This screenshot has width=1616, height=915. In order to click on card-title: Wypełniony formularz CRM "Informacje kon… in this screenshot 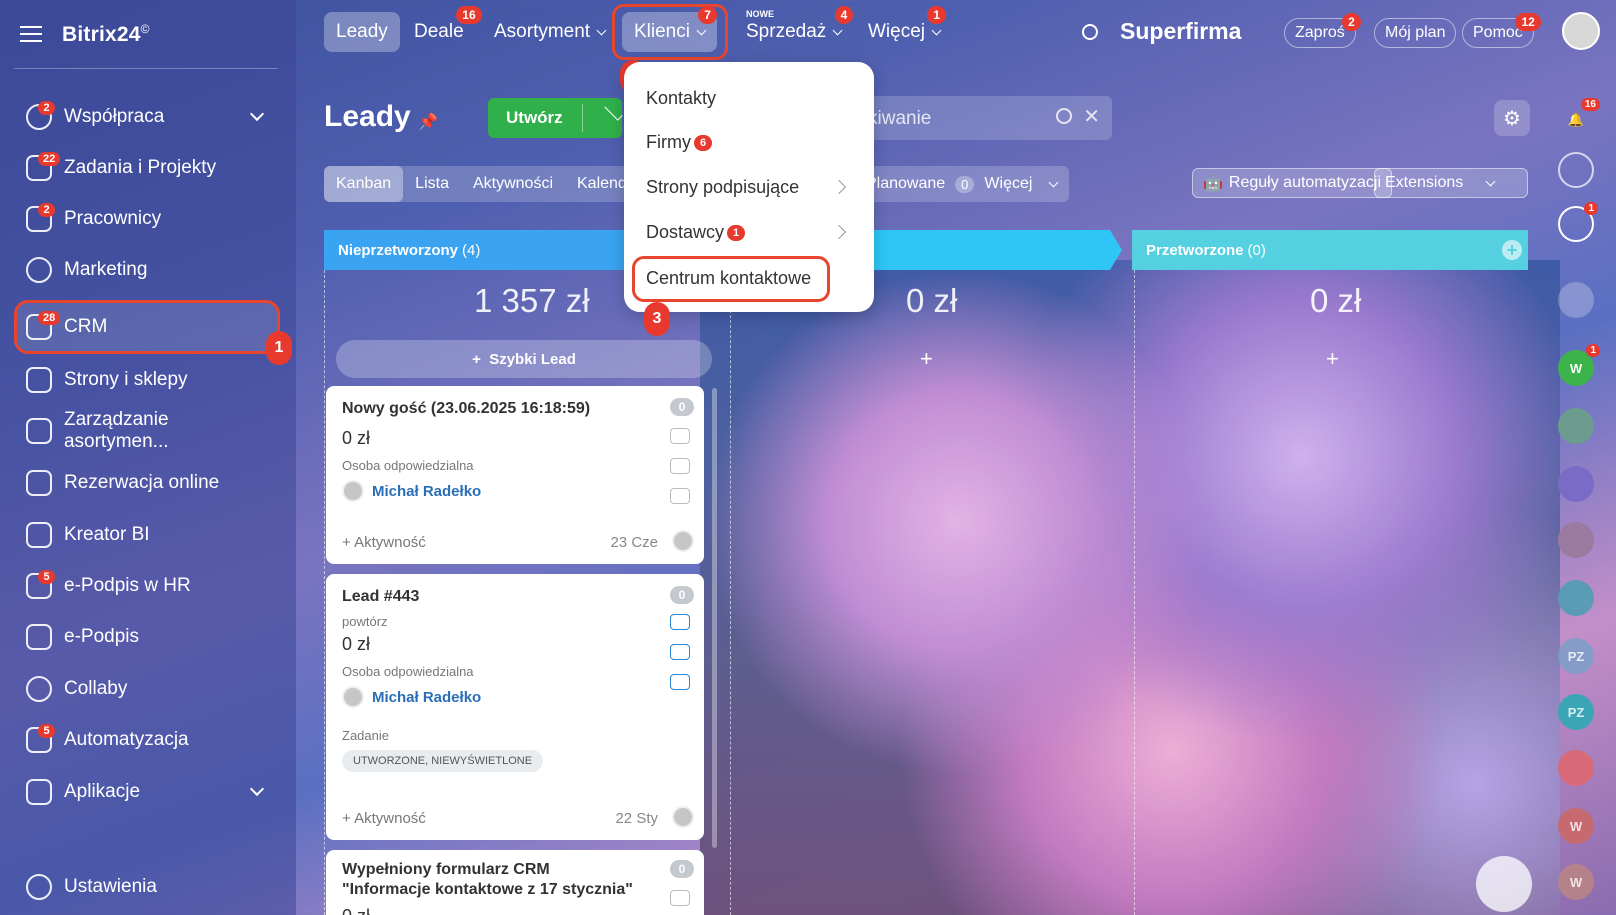, I will do `click(492, 880)`.